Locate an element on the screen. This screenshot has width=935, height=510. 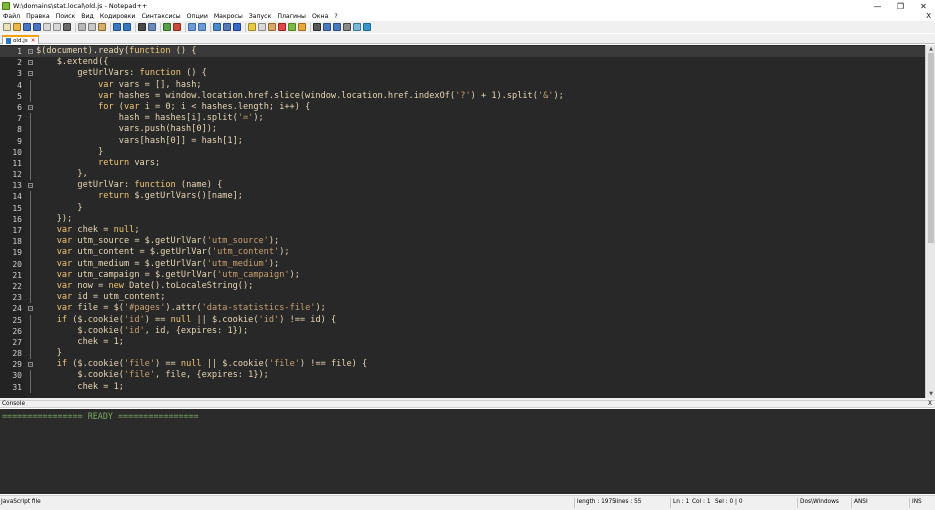
code-line: 3− getUrlVars: function () { is located at coordinates (462, 73).